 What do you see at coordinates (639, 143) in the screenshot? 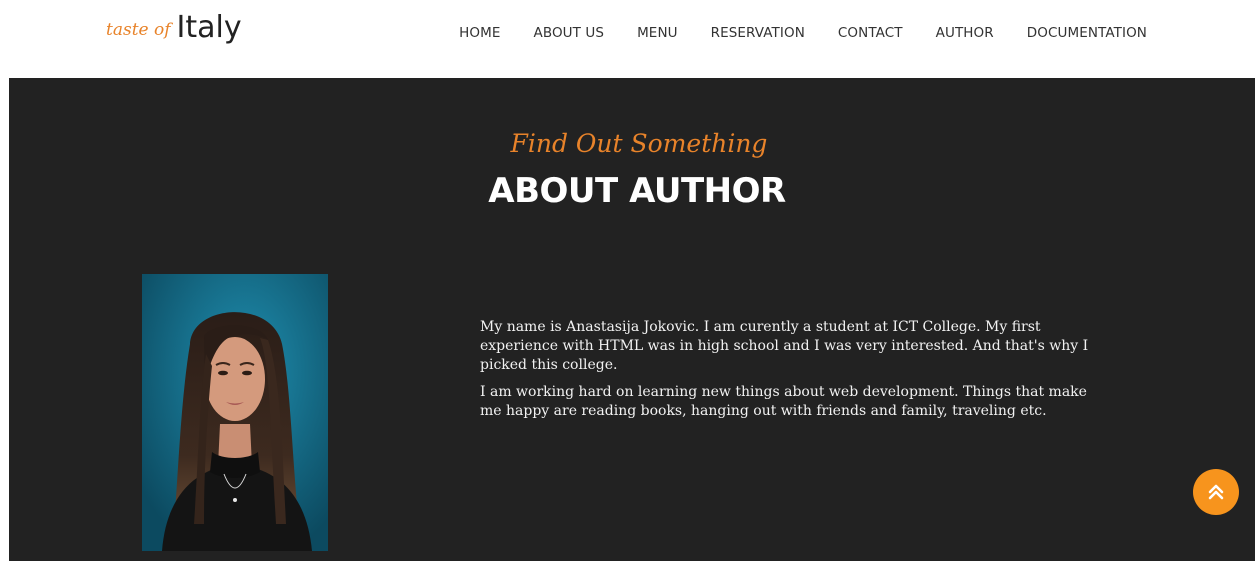
I see `section-subtitle: Find Out Something` at bounding box center [639, 143].